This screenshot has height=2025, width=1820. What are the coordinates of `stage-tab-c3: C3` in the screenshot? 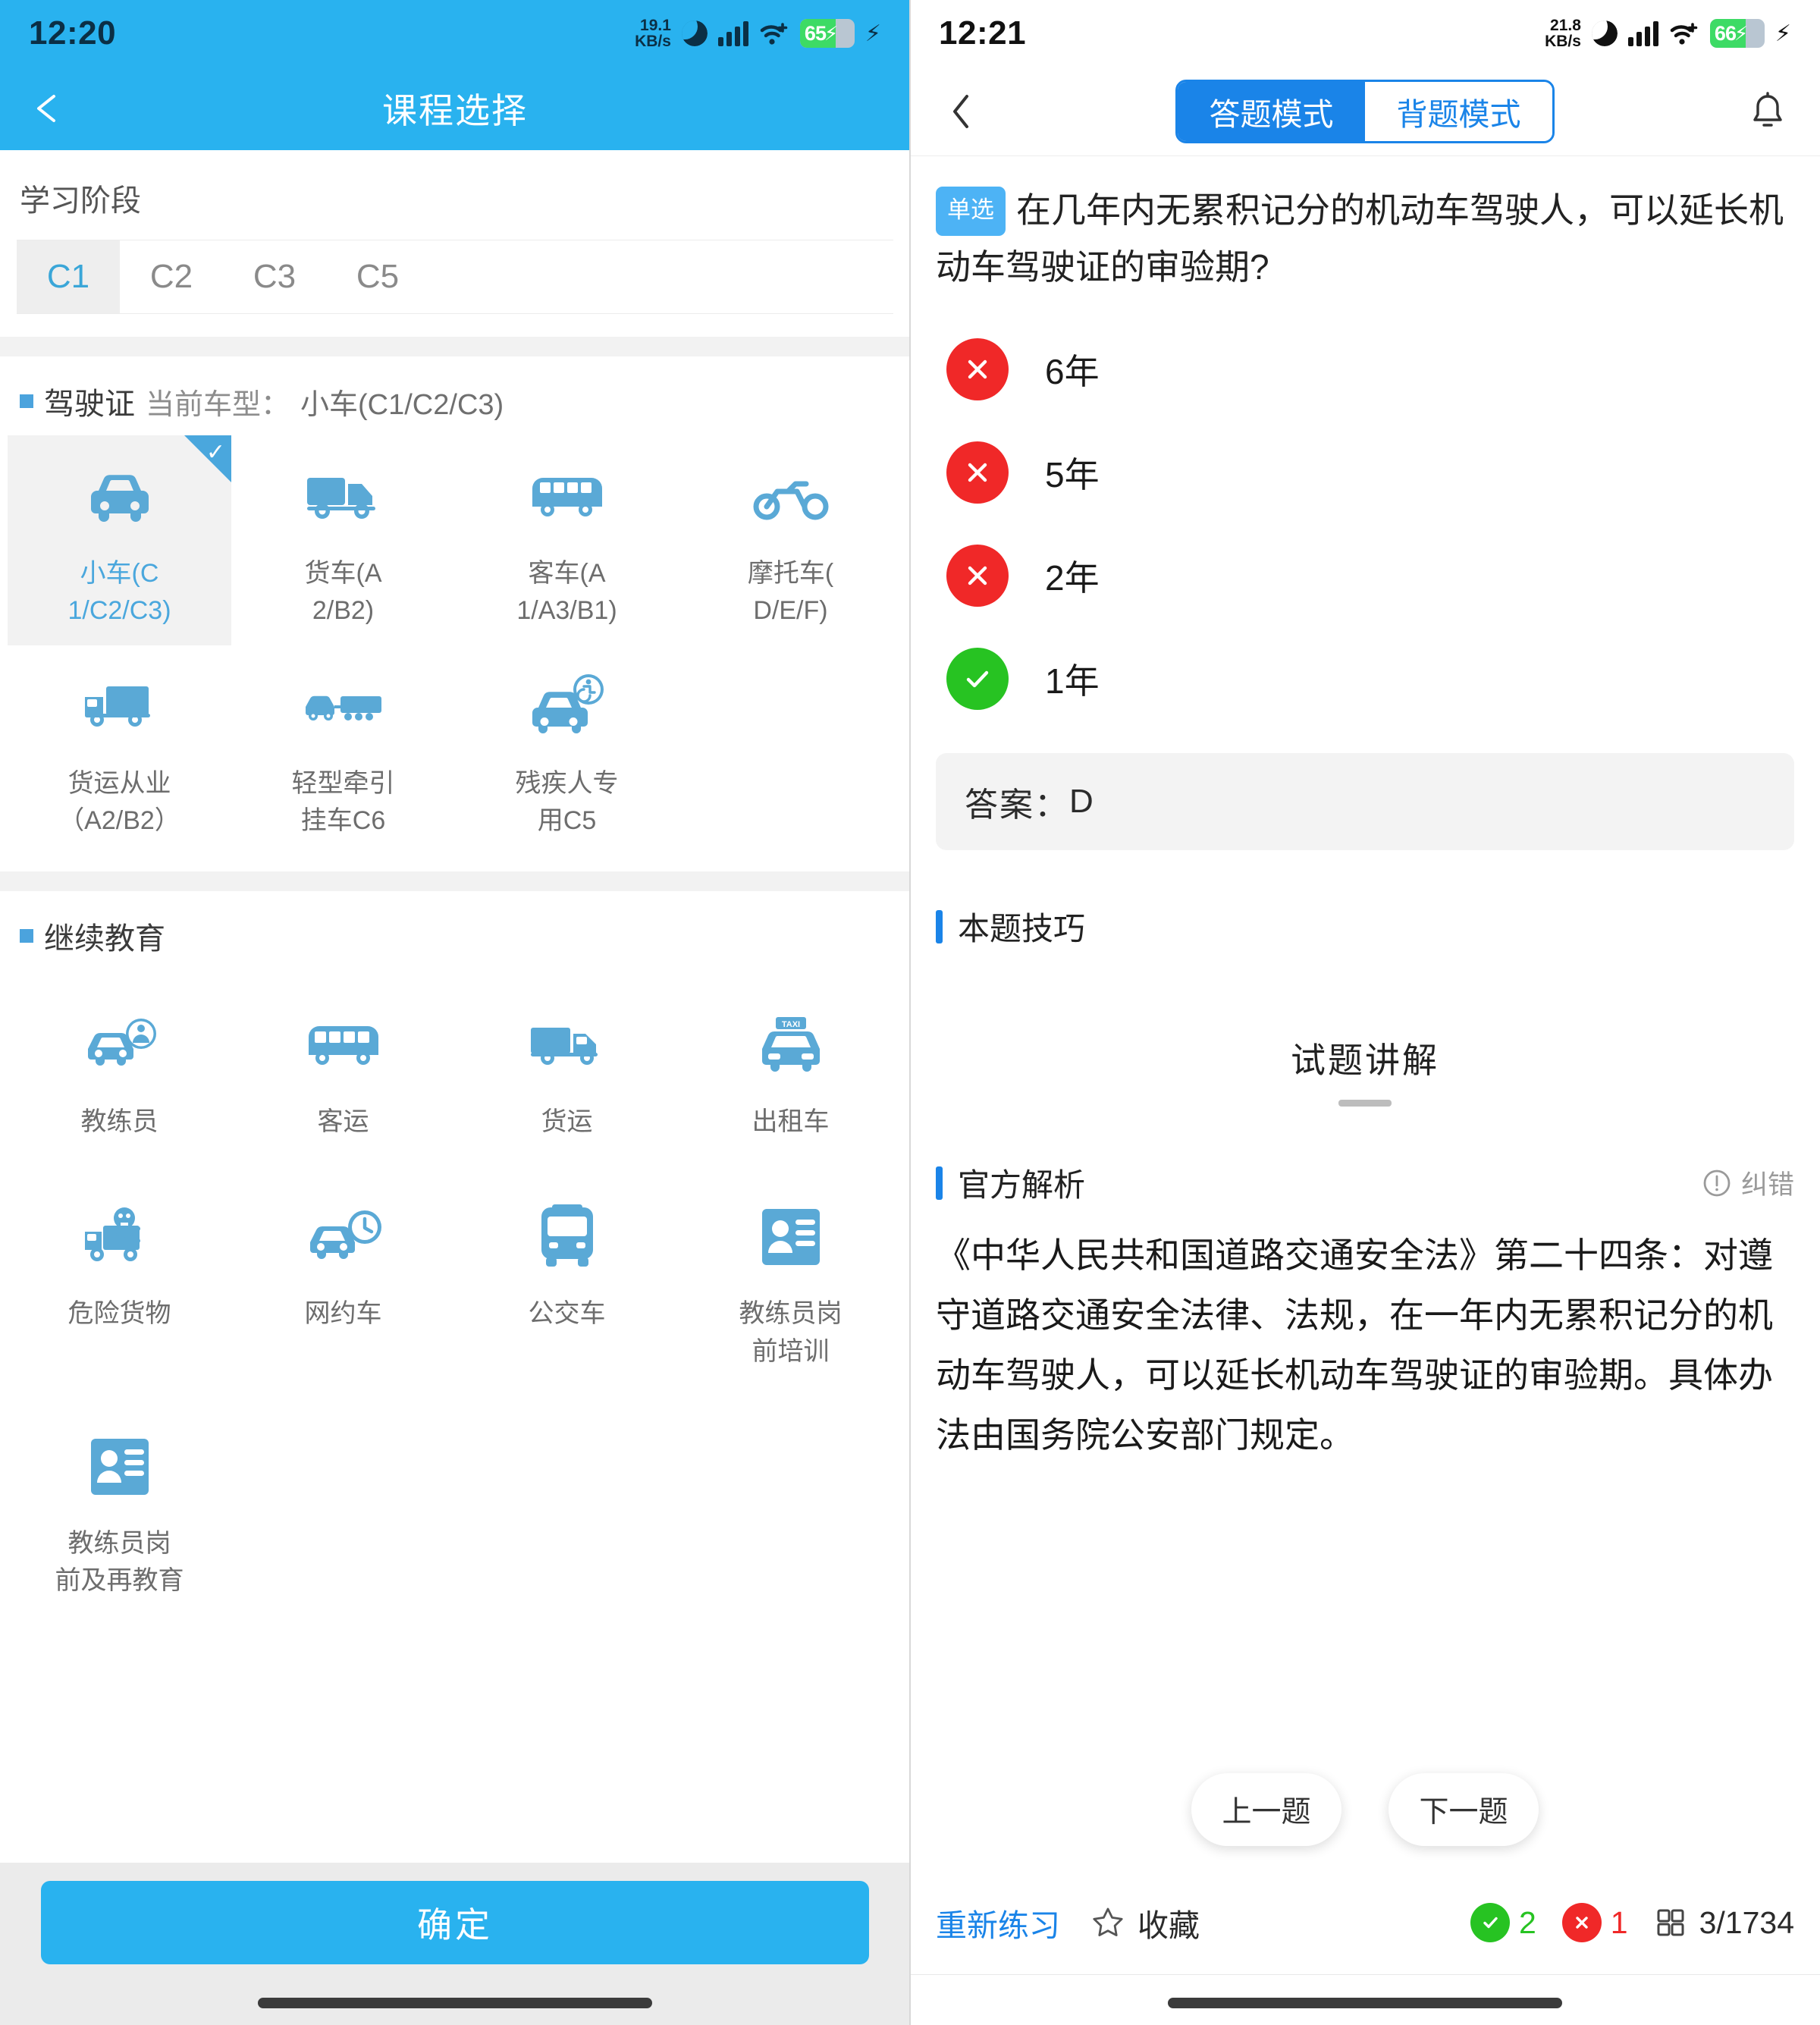 It's located at (274, 276).